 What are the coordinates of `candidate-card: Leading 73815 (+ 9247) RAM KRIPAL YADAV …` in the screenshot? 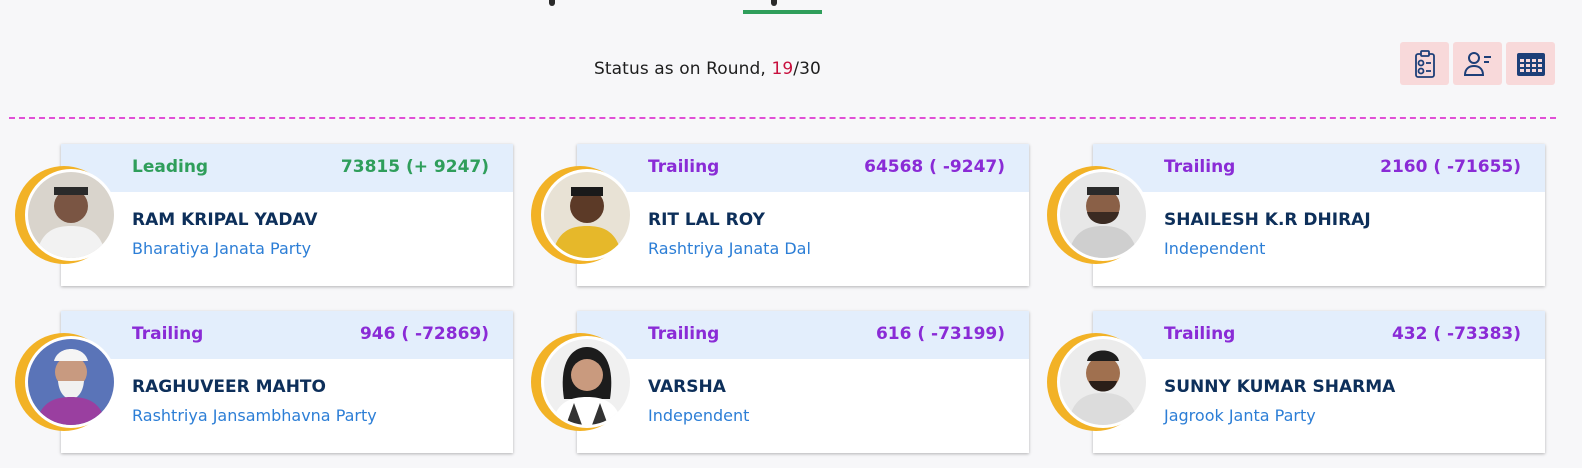 It's located at (264, 215).